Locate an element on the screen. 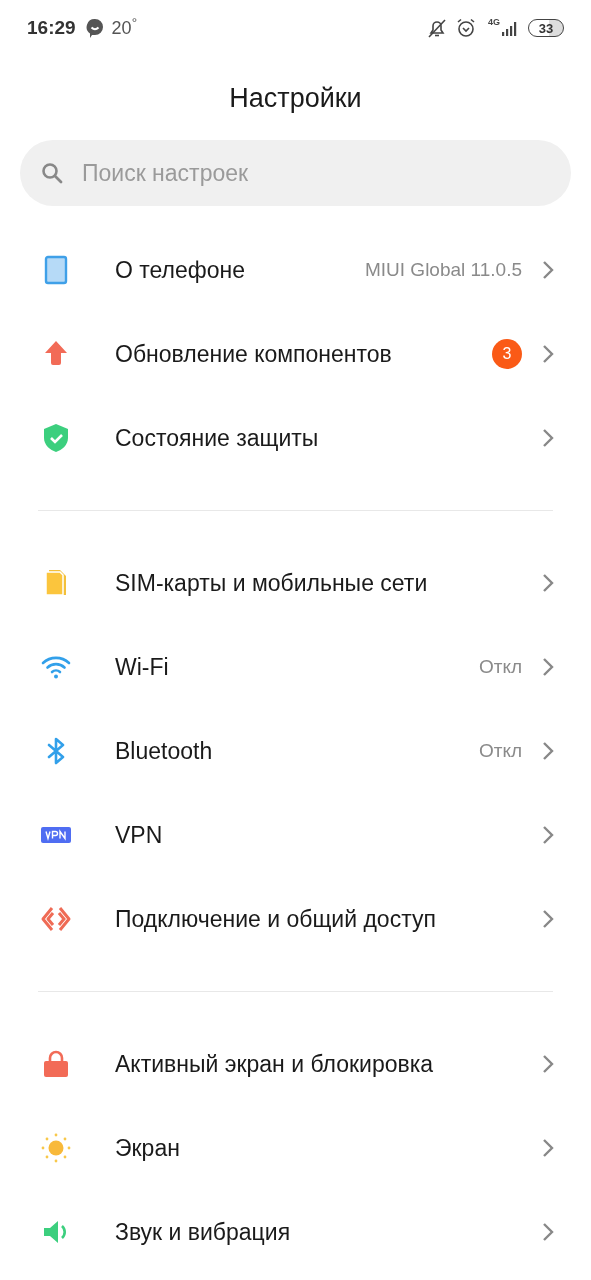  clock-time: 16:29 is located at coordinates (51, 27).